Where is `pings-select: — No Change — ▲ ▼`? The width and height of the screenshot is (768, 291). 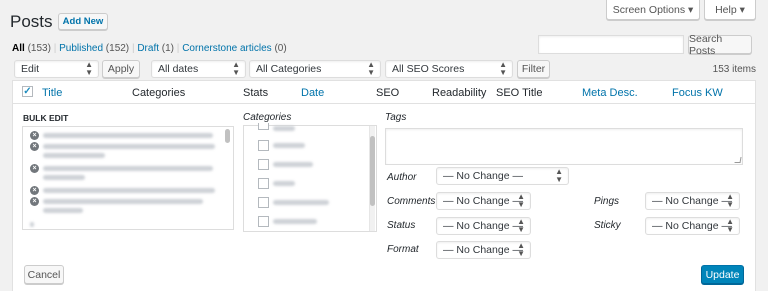
pings-select: — No Change — ▲ ▼ is located at coordinates (692, 201).